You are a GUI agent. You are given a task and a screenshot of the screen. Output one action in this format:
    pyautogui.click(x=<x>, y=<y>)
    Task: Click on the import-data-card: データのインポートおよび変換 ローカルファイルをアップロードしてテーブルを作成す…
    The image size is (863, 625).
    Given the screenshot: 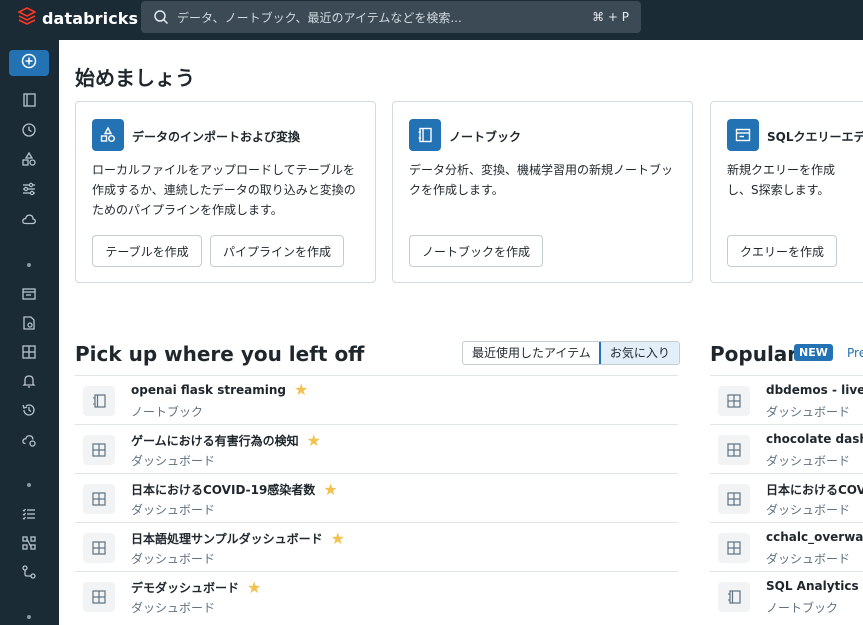 What is the action you would take?
    pyautogui.click(x=225, y=192)
    